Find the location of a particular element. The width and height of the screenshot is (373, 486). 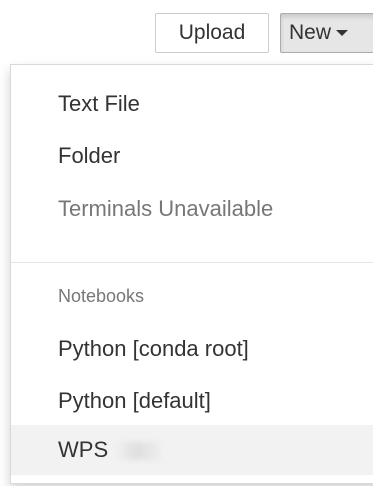

upload-button: Upload is located at coordinates (212, 33).